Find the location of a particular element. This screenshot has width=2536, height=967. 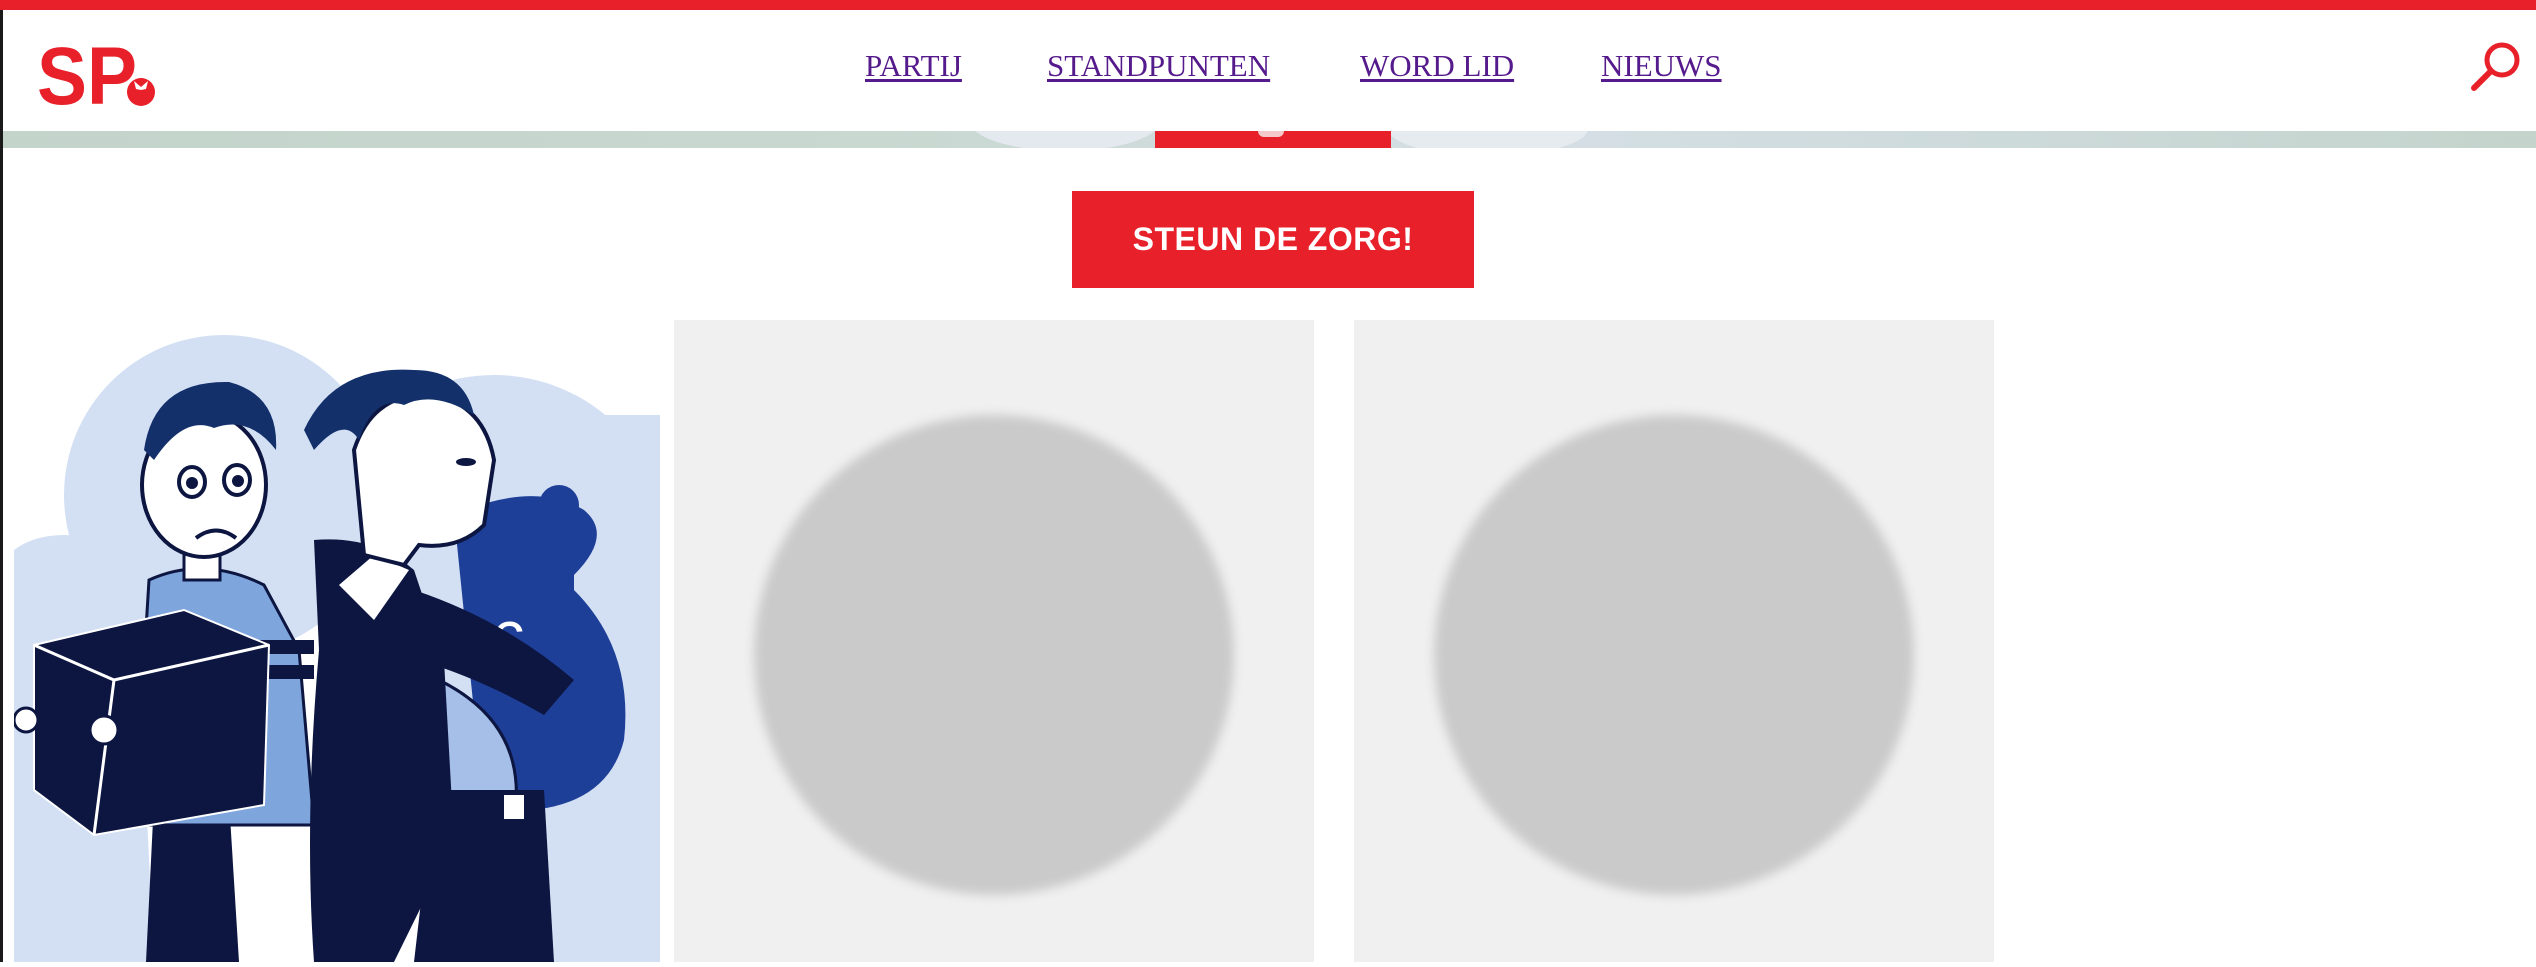

search-icon is located at coordinates (2495, 66).